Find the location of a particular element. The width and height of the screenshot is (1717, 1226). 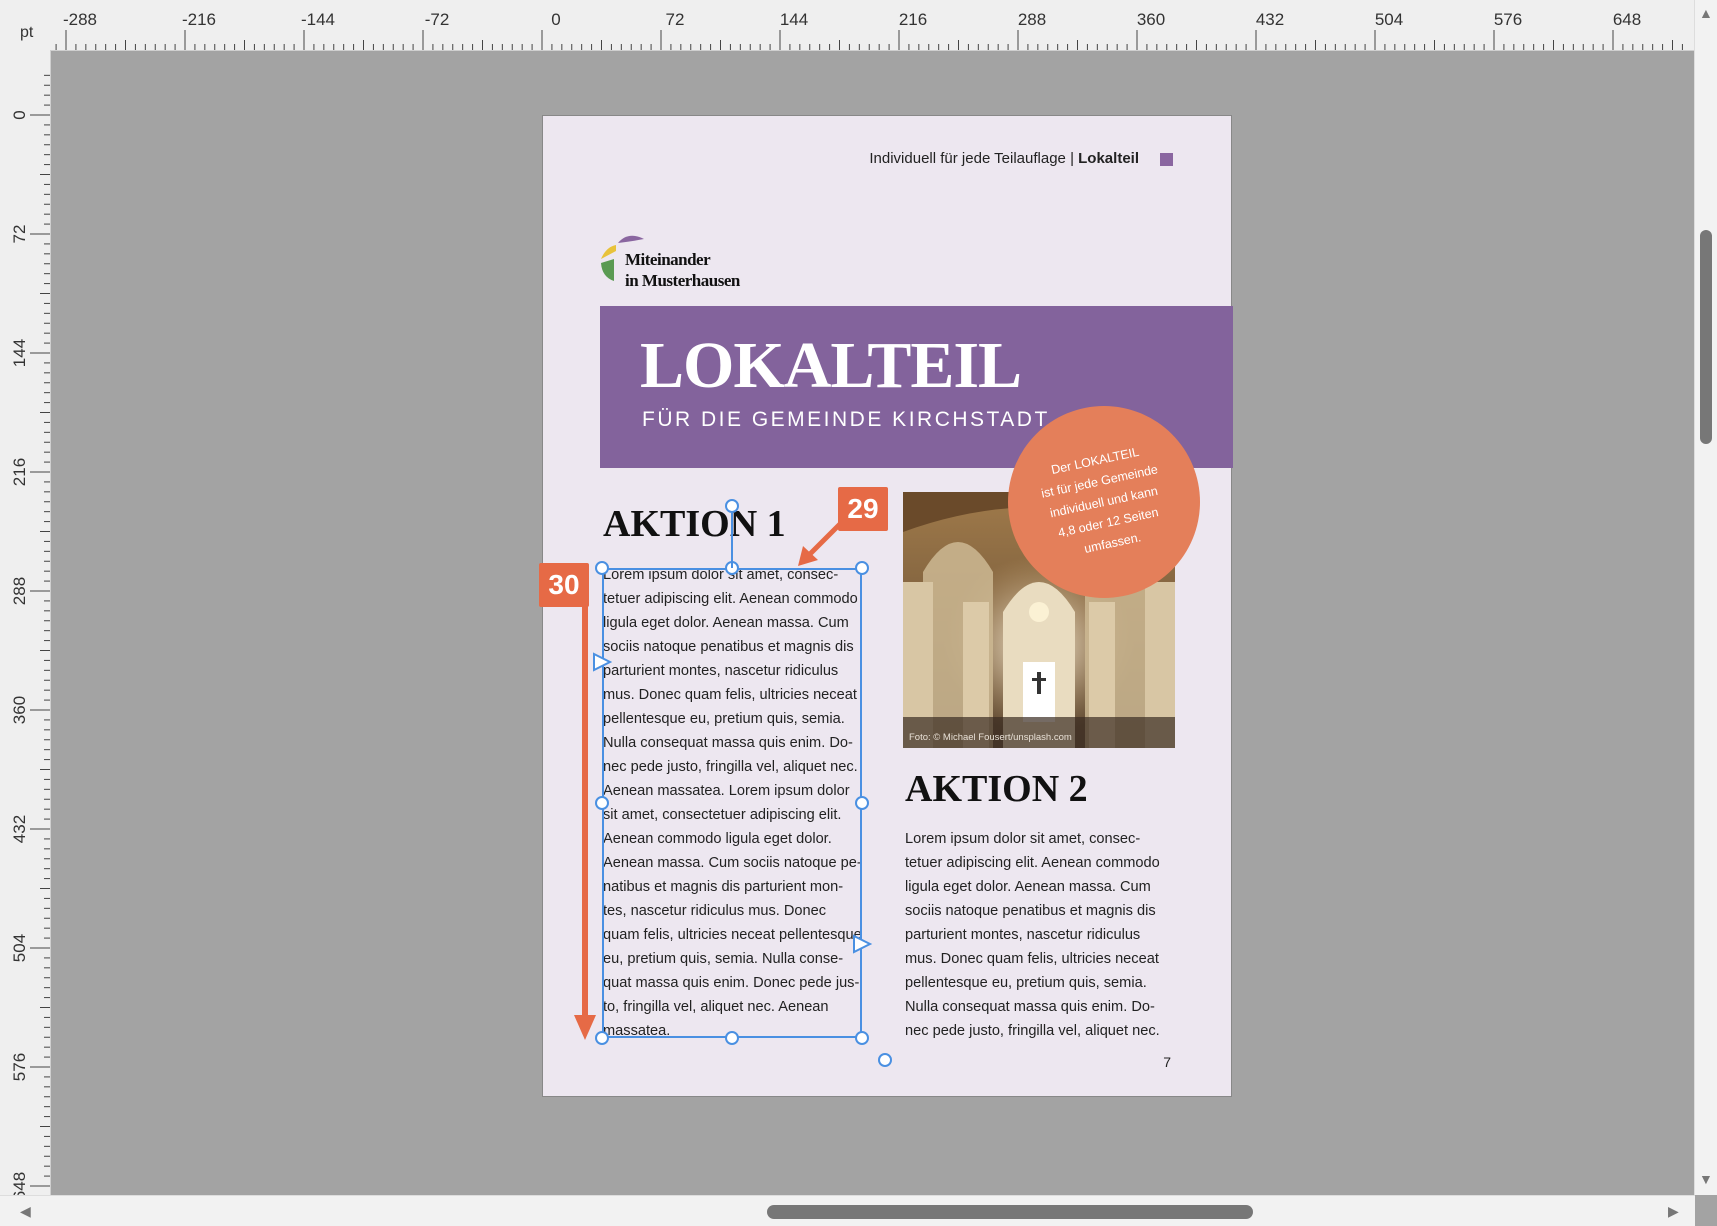

scroll-right-icon: ▶ is located at coordinates (1673, 1211).